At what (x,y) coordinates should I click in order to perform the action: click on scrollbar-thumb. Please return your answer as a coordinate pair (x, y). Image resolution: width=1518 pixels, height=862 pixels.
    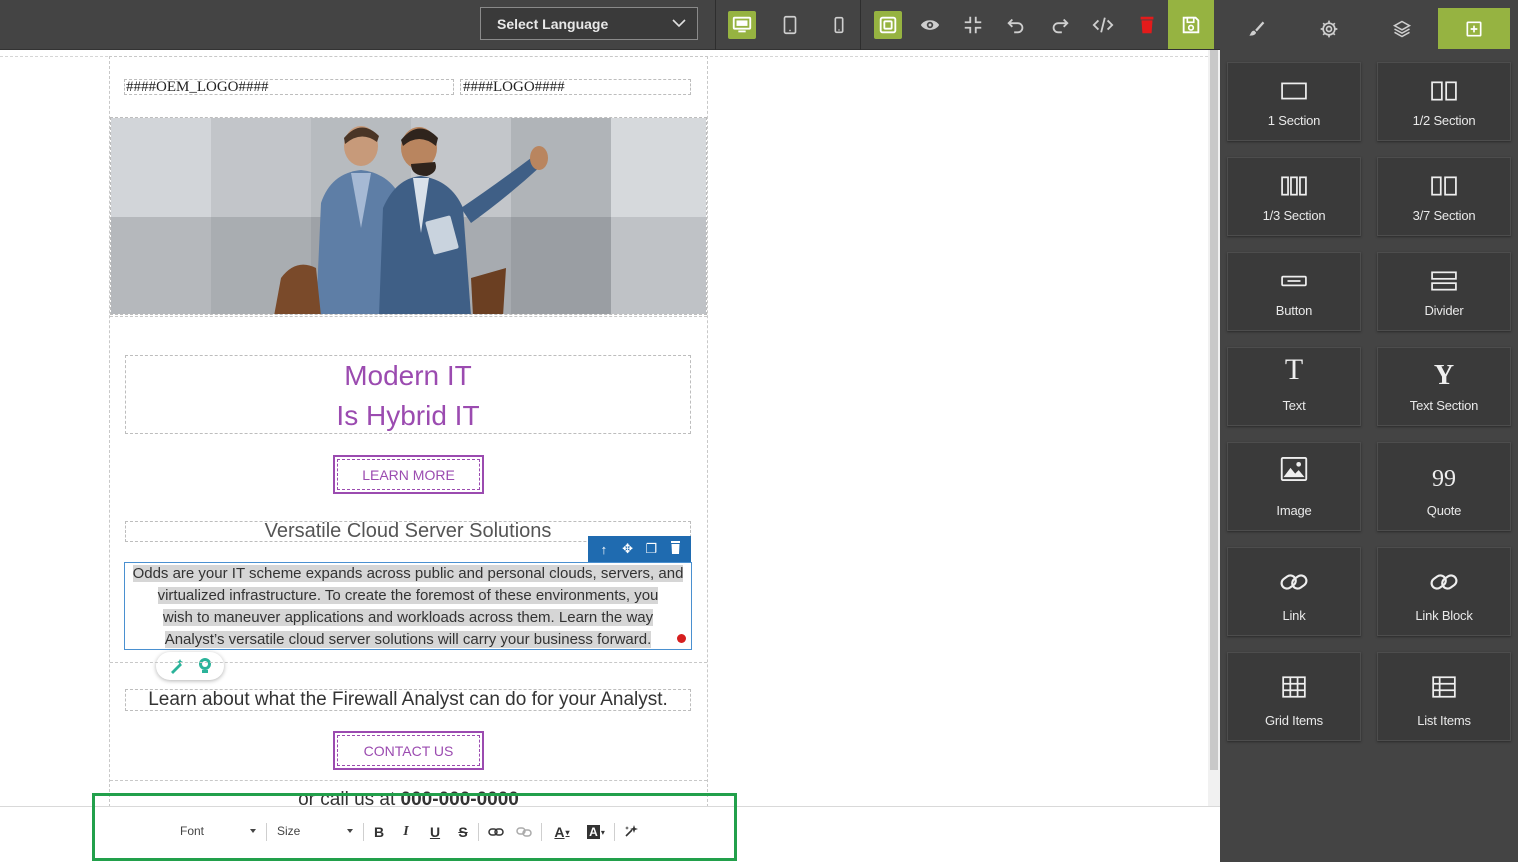
    Looking at the image, I should click on (1214, 410).